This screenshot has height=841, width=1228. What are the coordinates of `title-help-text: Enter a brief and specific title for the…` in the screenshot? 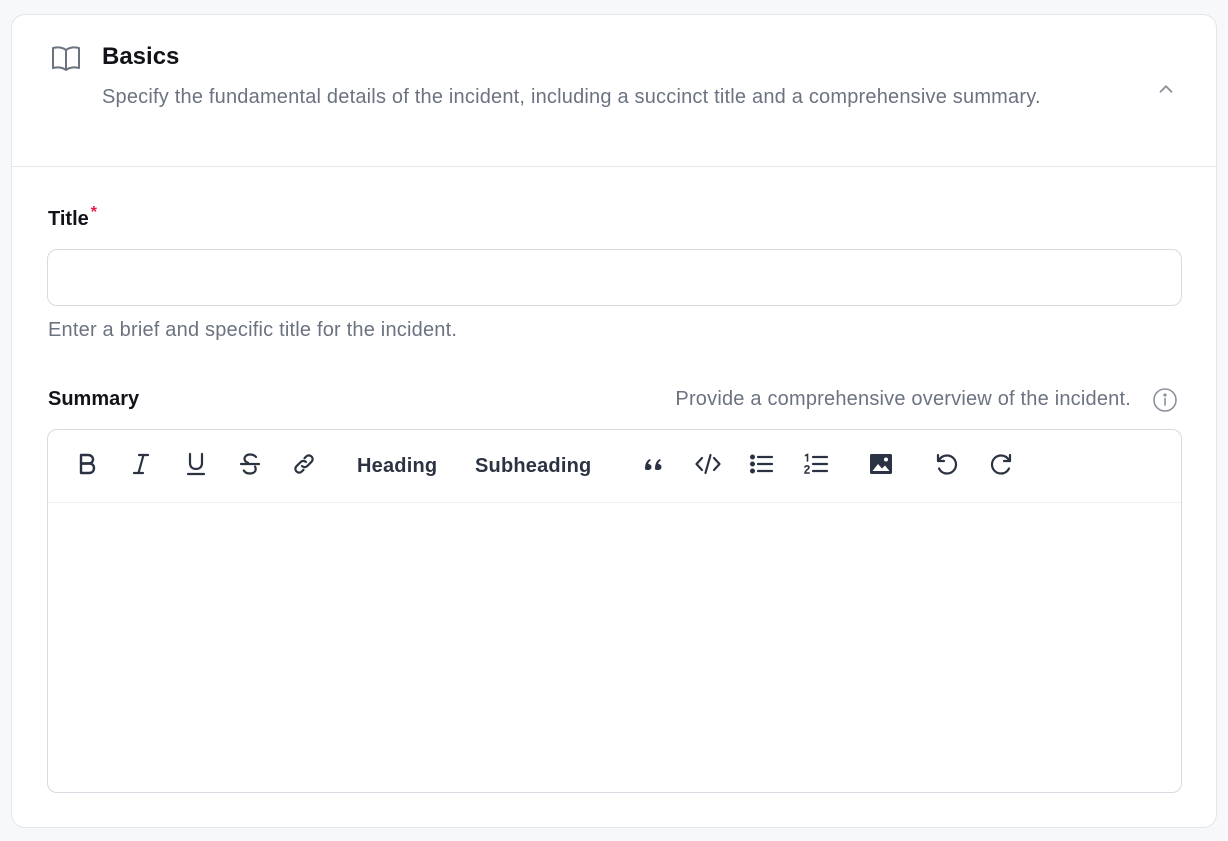 It's located at (253, 330).